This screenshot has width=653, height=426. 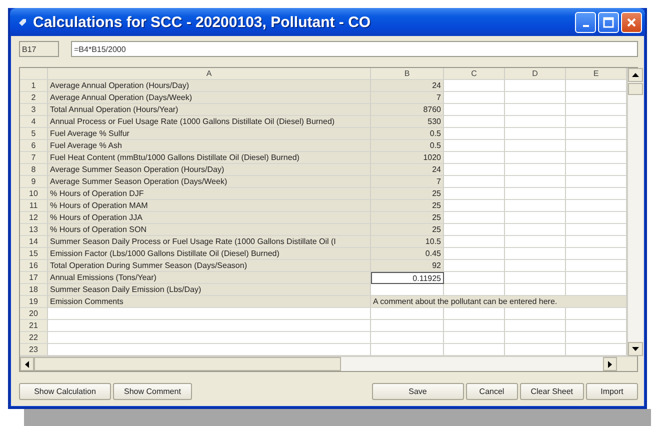 What do you see at coordinates (407, 242) in the screenshot?
I see `value-cell: 10.5` at bounding box center [407, 242].